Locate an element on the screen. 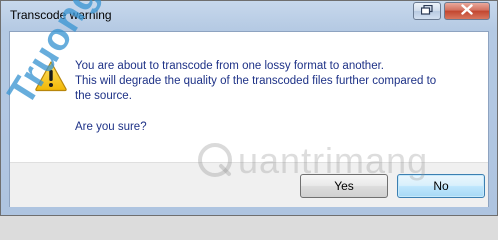  close-button is located at coordinates (467, 11).